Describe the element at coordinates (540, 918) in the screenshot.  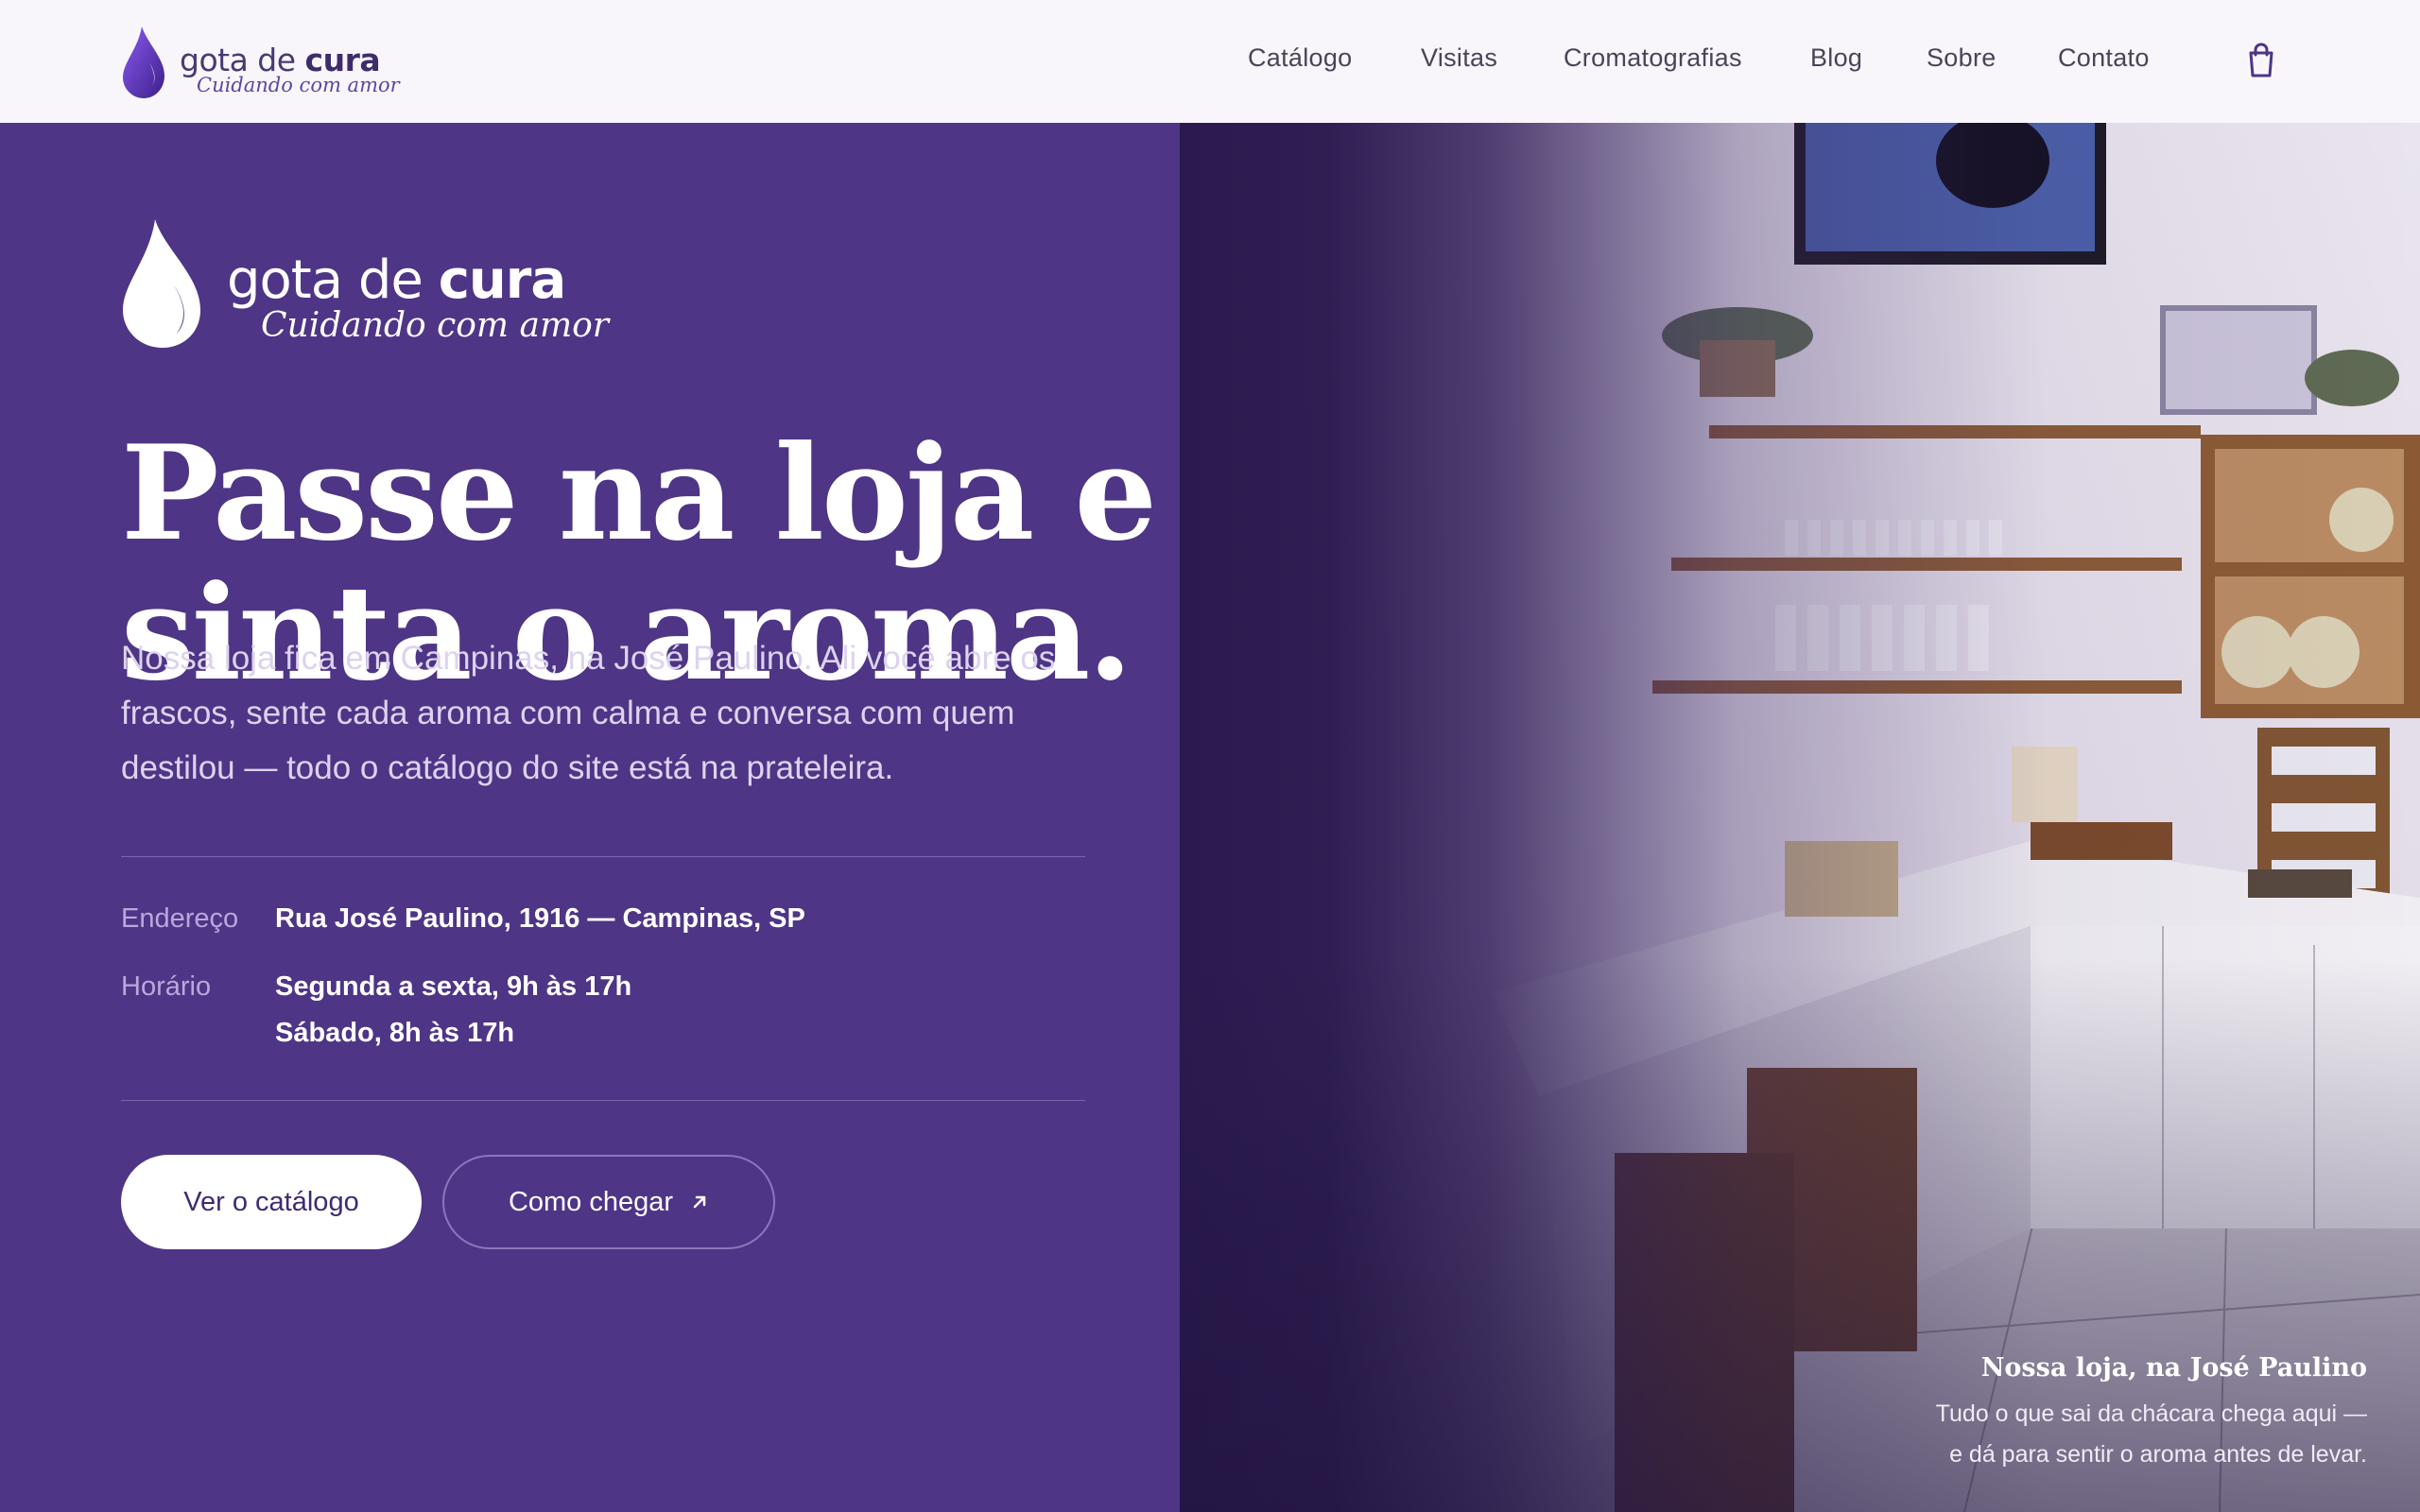
I see `address-value: Rua José Paulino, 1916 — Campinas, SP` at that location.